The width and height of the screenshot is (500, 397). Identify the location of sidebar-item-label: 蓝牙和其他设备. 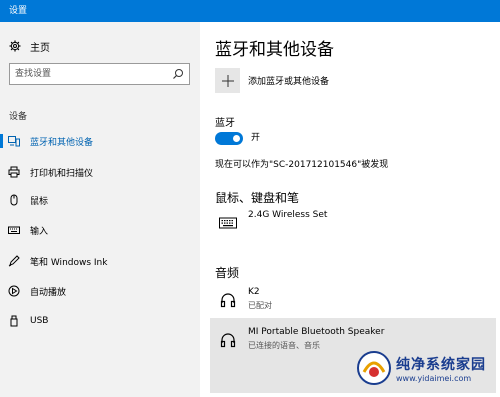
(62, 142).